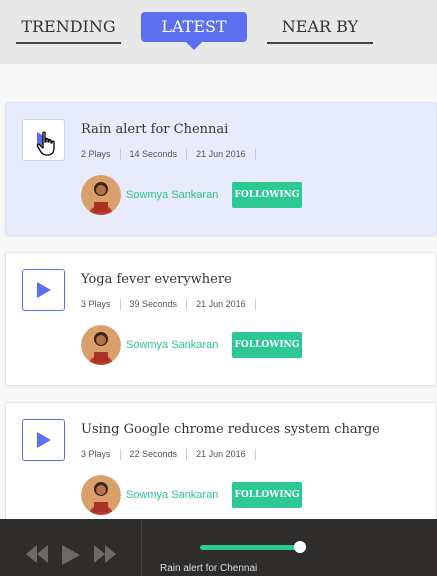  I want to click on rewind-icon, so click(37, 554).